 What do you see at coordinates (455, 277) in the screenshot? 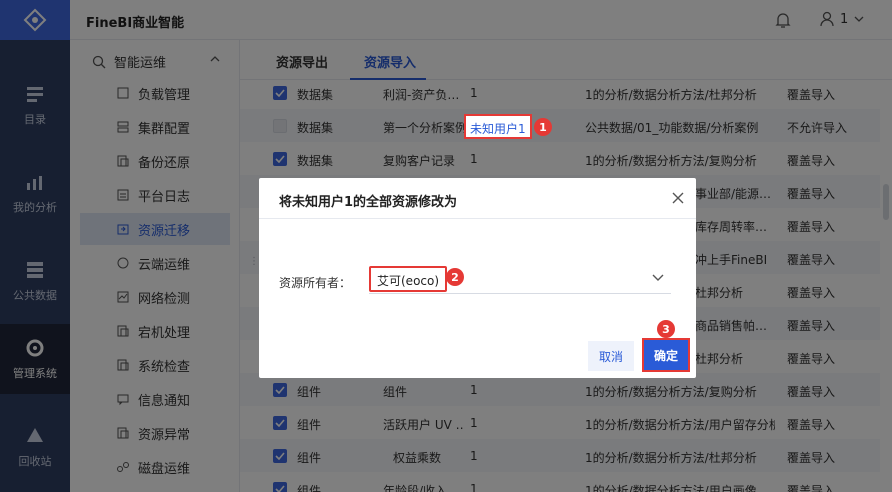
I see `step-badge-2: 2` at bounding box center [455, 277].